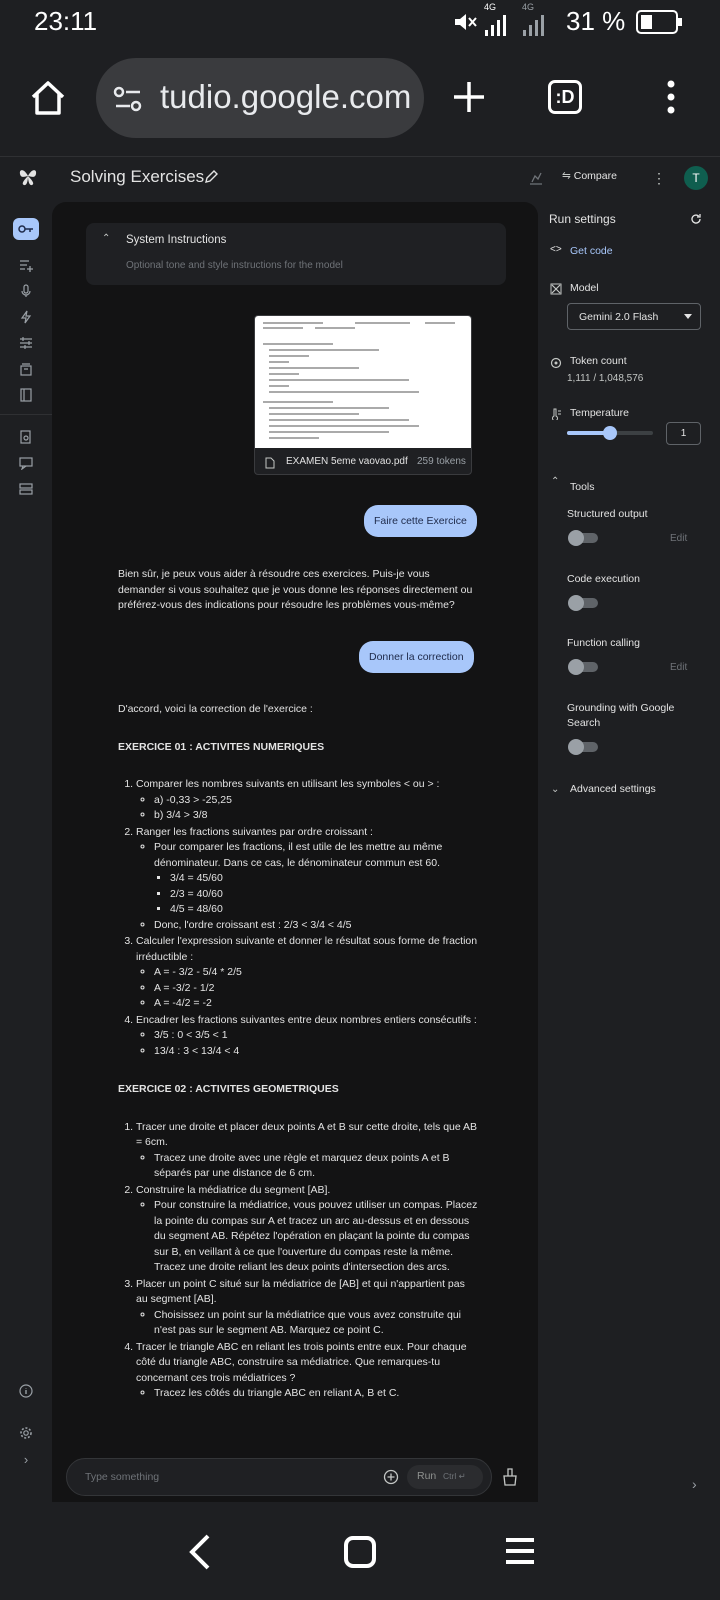  Describe the element at coordinates (26, 414) in the screenshot. I see `rail-divider` at that location.